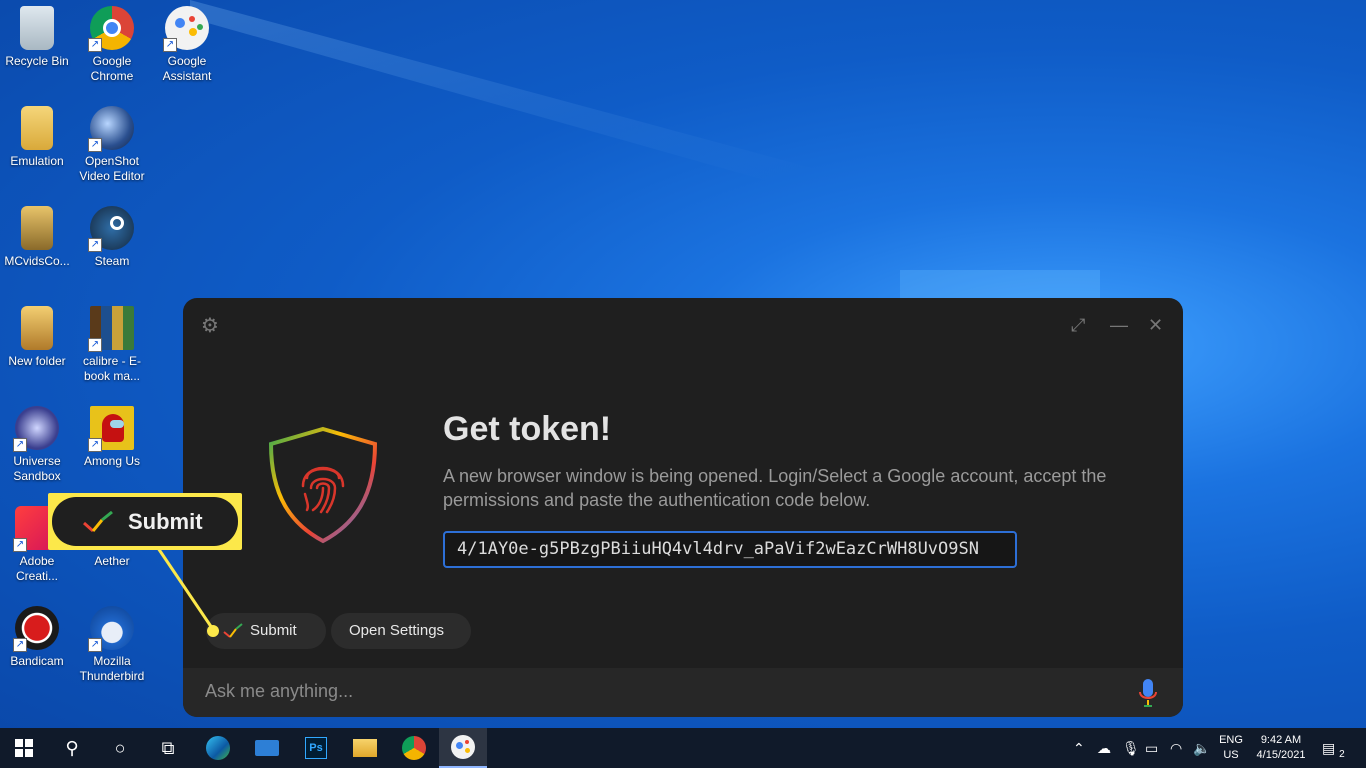  I want to click on wifi-icon: ◠, so click(1176, 748).